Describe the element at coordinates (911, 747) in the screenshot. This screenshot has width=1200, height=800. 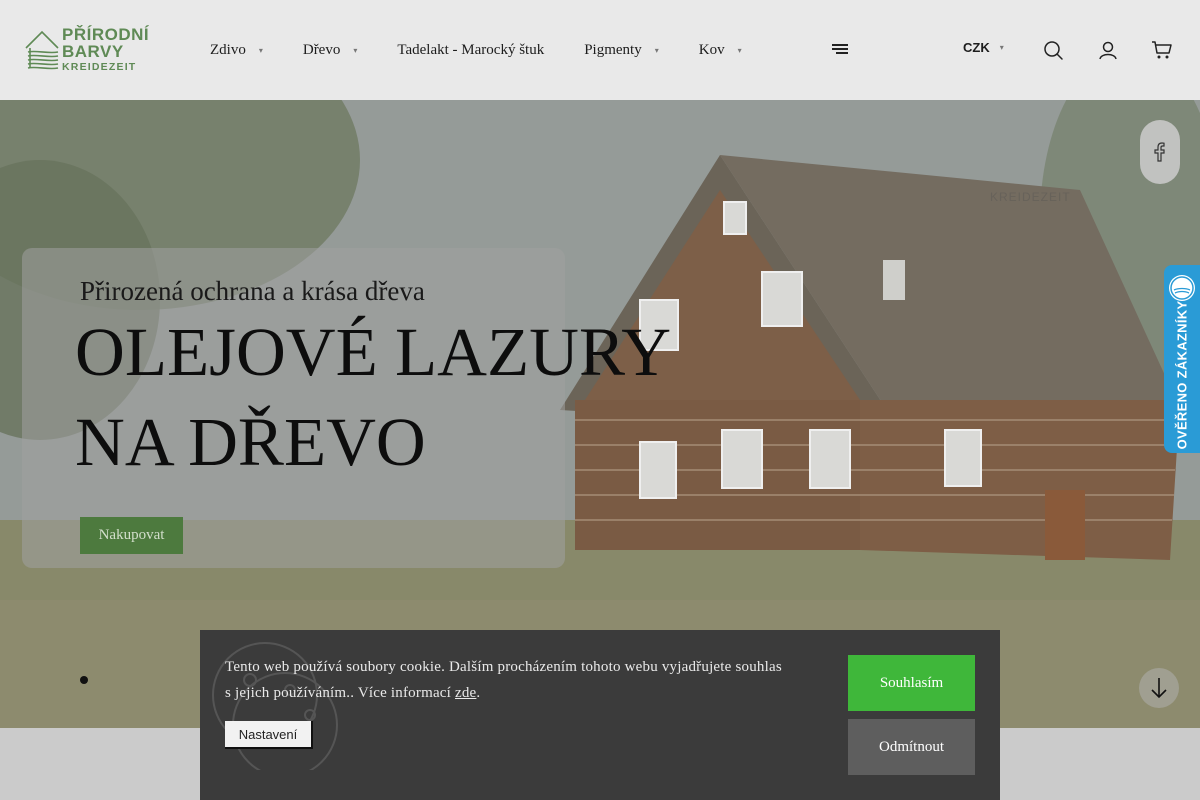
I see `decline-cookies-button: Odmítnout` at that location.